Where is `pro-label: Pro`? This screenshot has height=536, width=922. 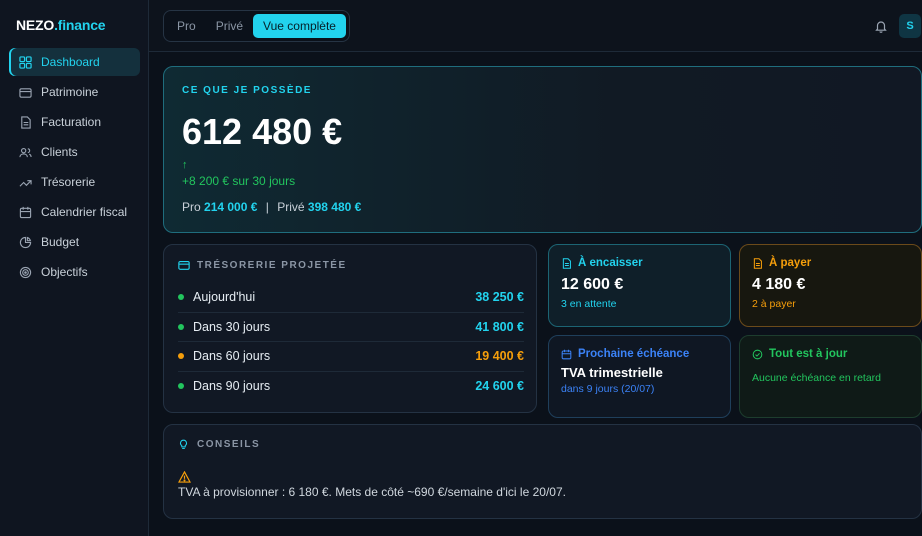
pro-label: Pro is located at coordinates (191, 207).